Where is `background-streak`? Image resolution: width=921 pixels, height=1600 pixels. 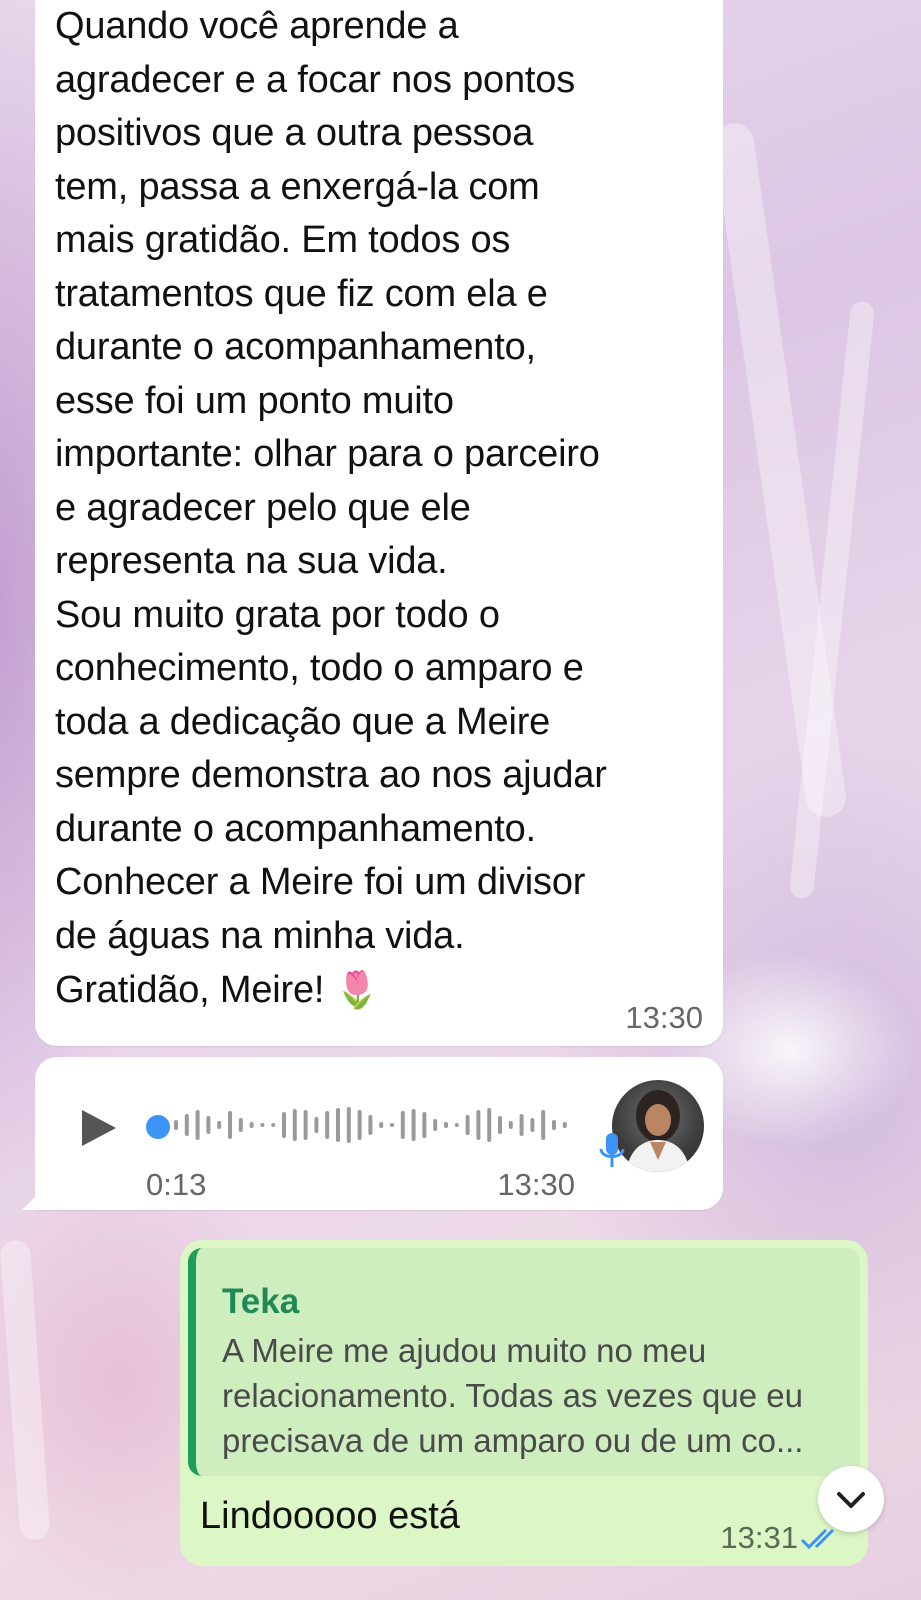
background-streak is located at coordinates (25, 1390).